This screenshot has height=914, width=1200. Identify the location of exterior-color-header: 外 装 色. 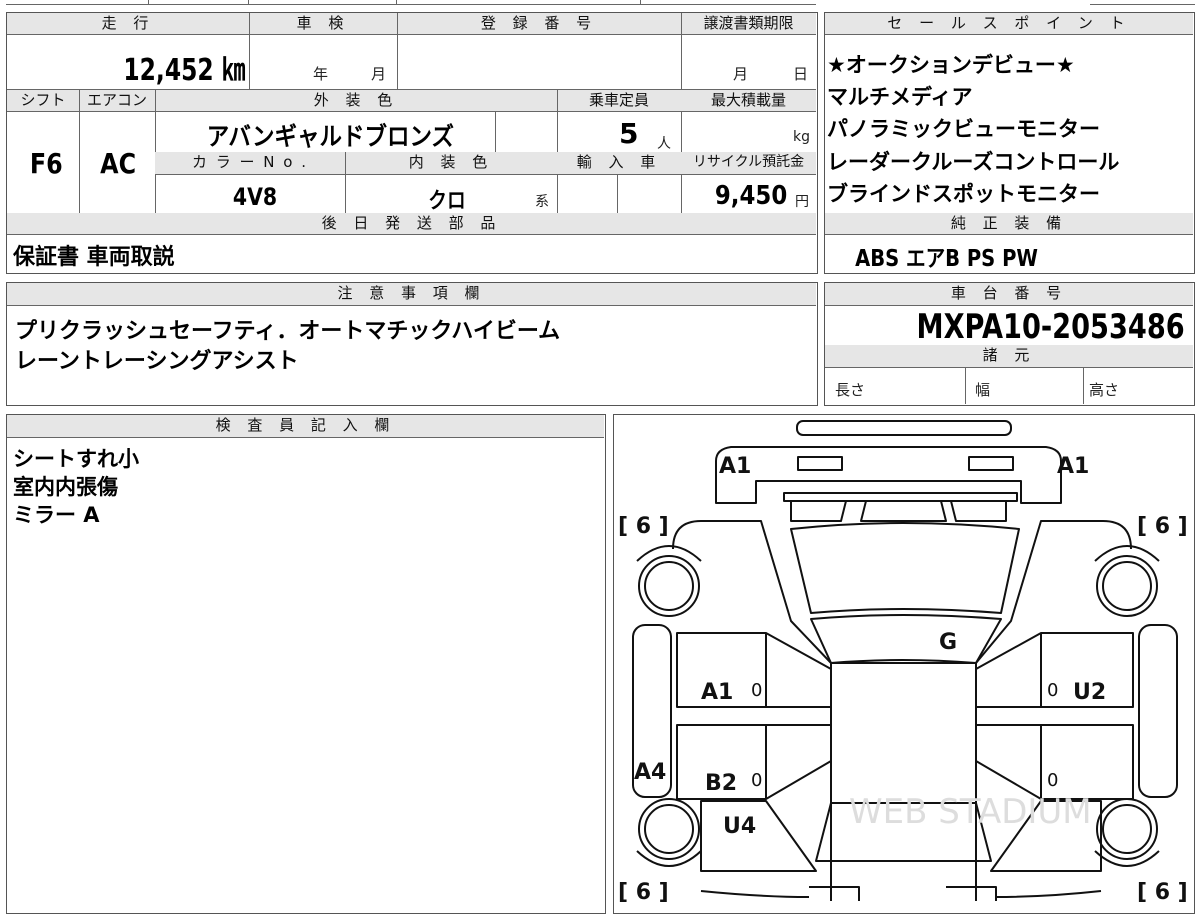
(356, 101).